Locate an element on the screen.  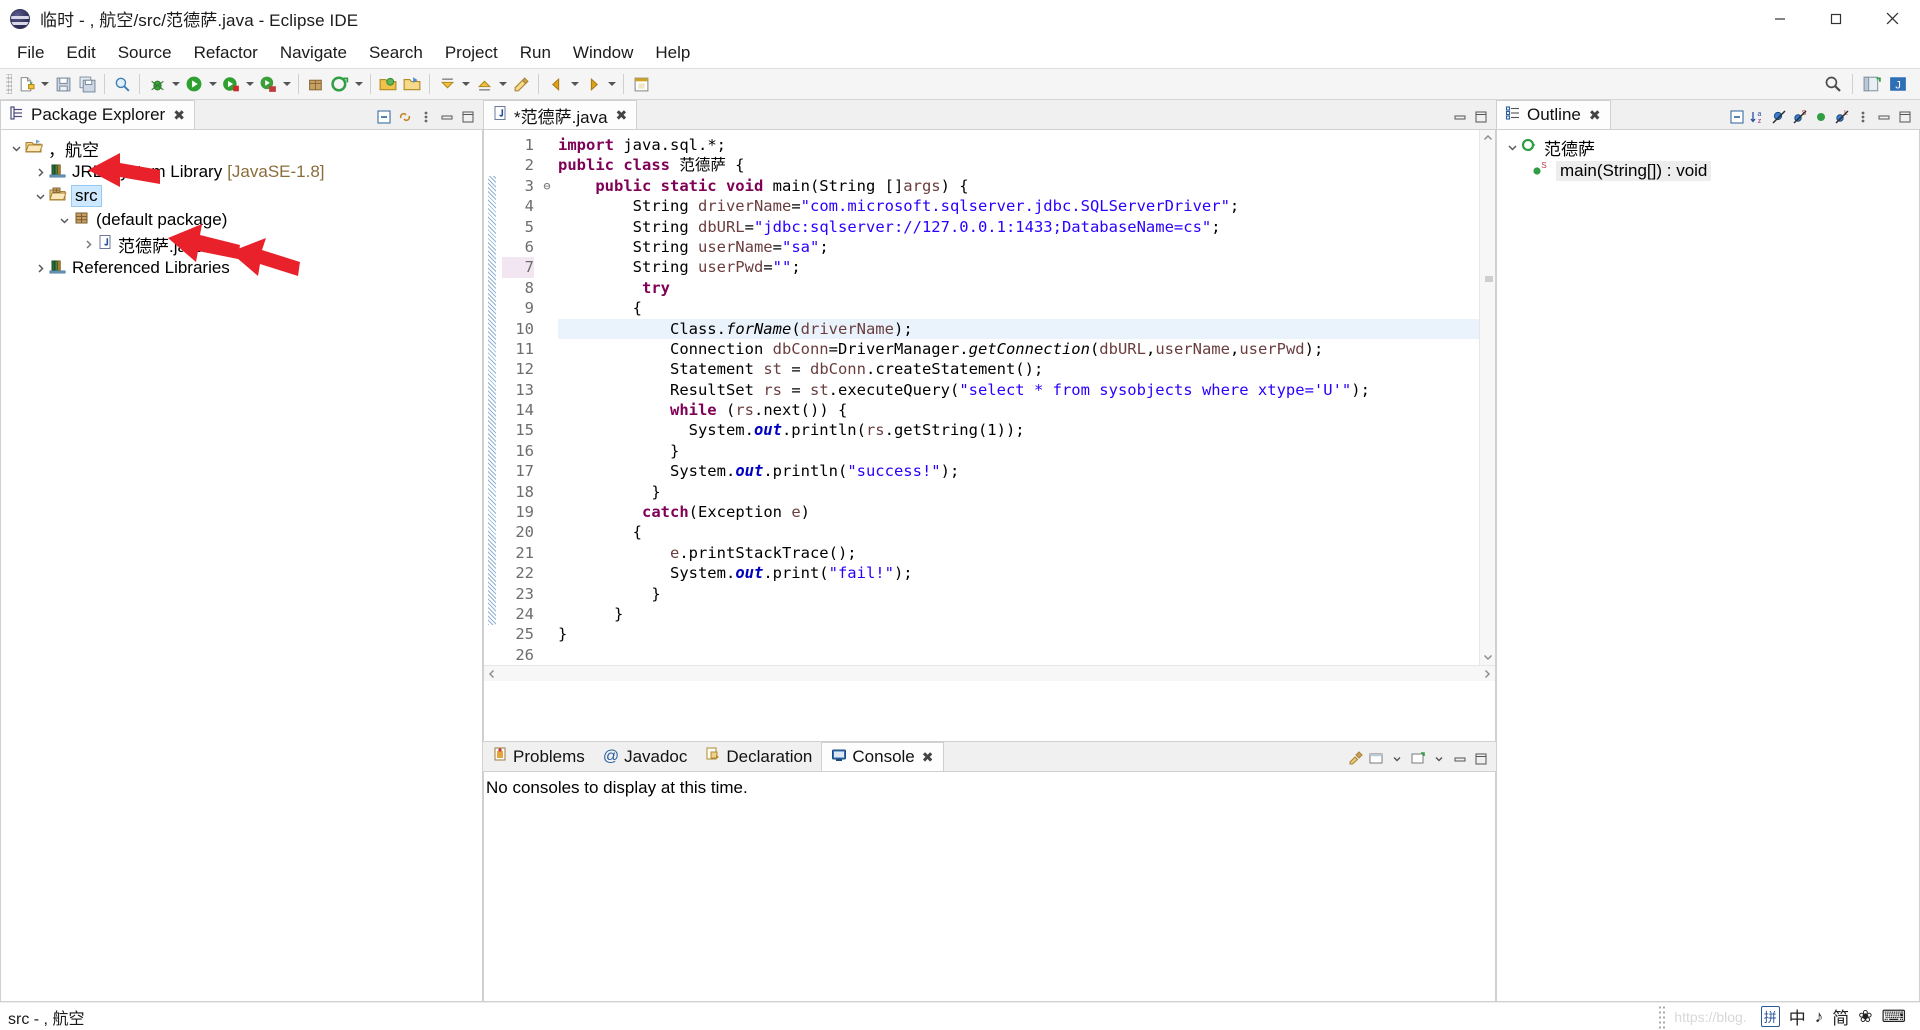
menu-refactor: Refactor is located at coordinates (226, 53).